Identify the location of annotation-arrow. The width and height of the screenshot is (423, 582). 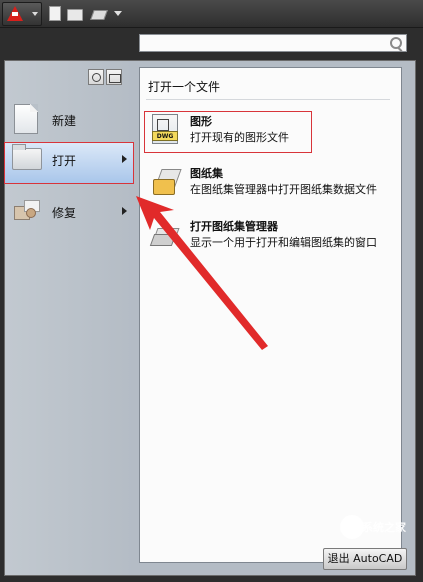
(202, 273).